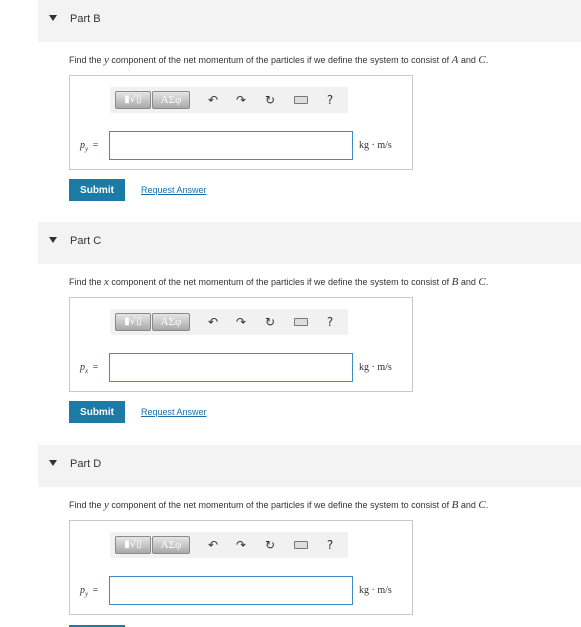 The image size is (581, 627). What do you see at coordinates (85, 19) in the screenshot?
I see `part-title: Part B` at bounding box center [85, 19].